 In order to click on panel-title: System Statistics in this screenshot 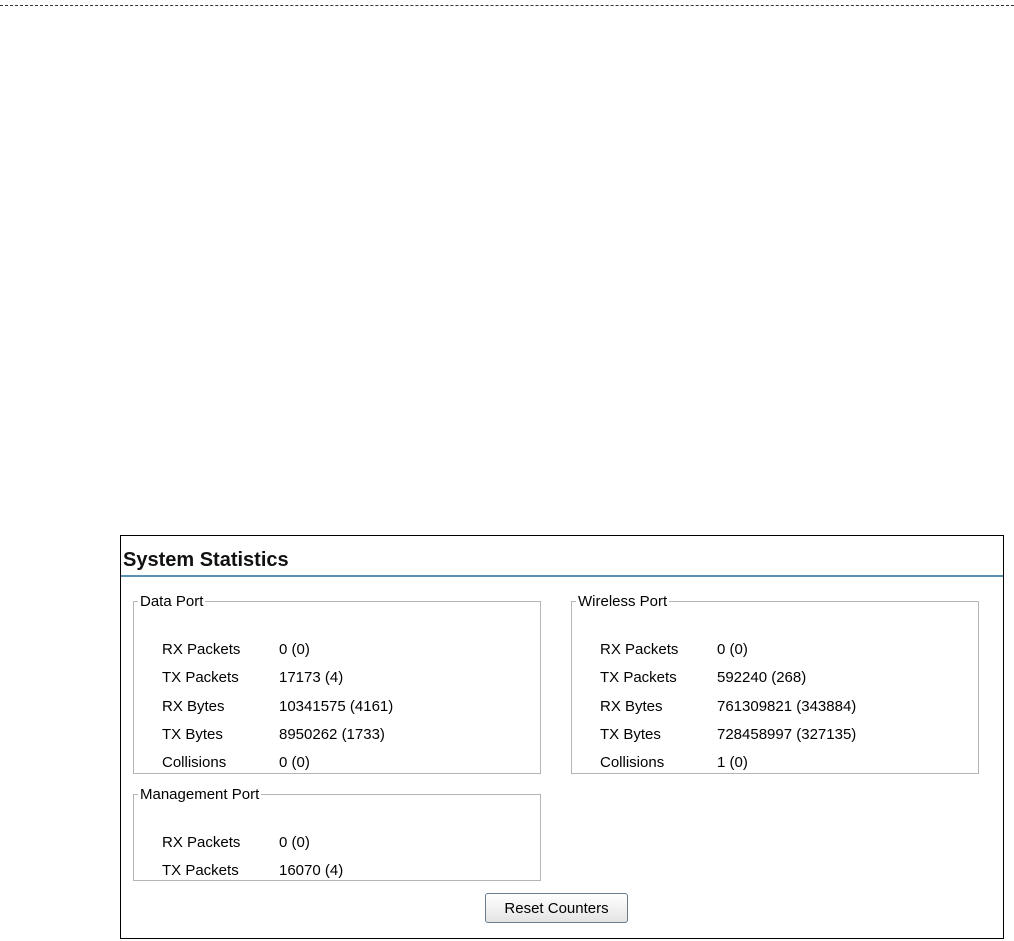, I will do `click(206, 560)`.